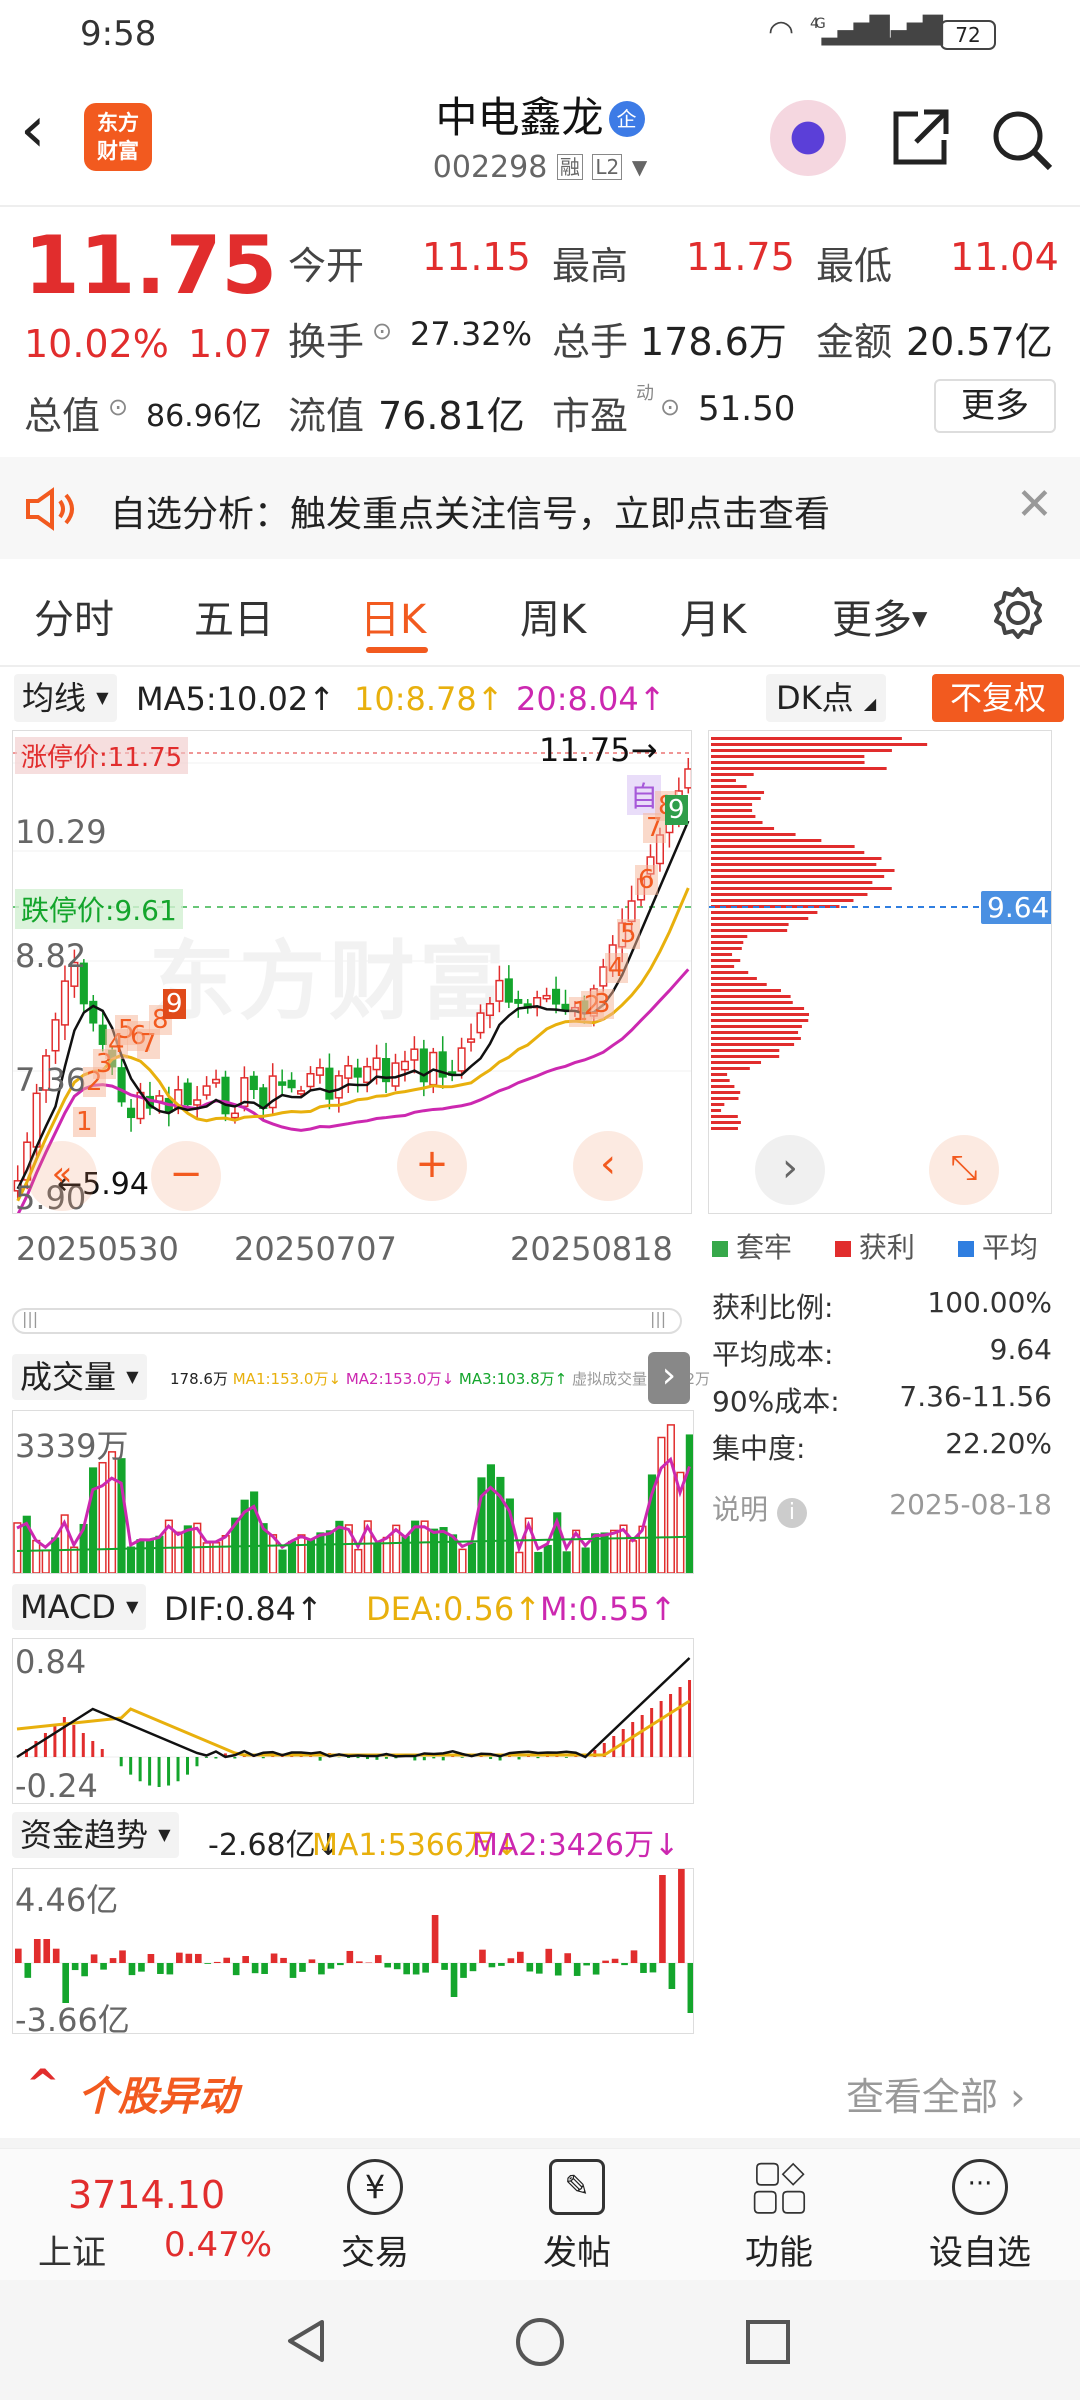  I want to click on index-name: 上证, so click(72, 2249).